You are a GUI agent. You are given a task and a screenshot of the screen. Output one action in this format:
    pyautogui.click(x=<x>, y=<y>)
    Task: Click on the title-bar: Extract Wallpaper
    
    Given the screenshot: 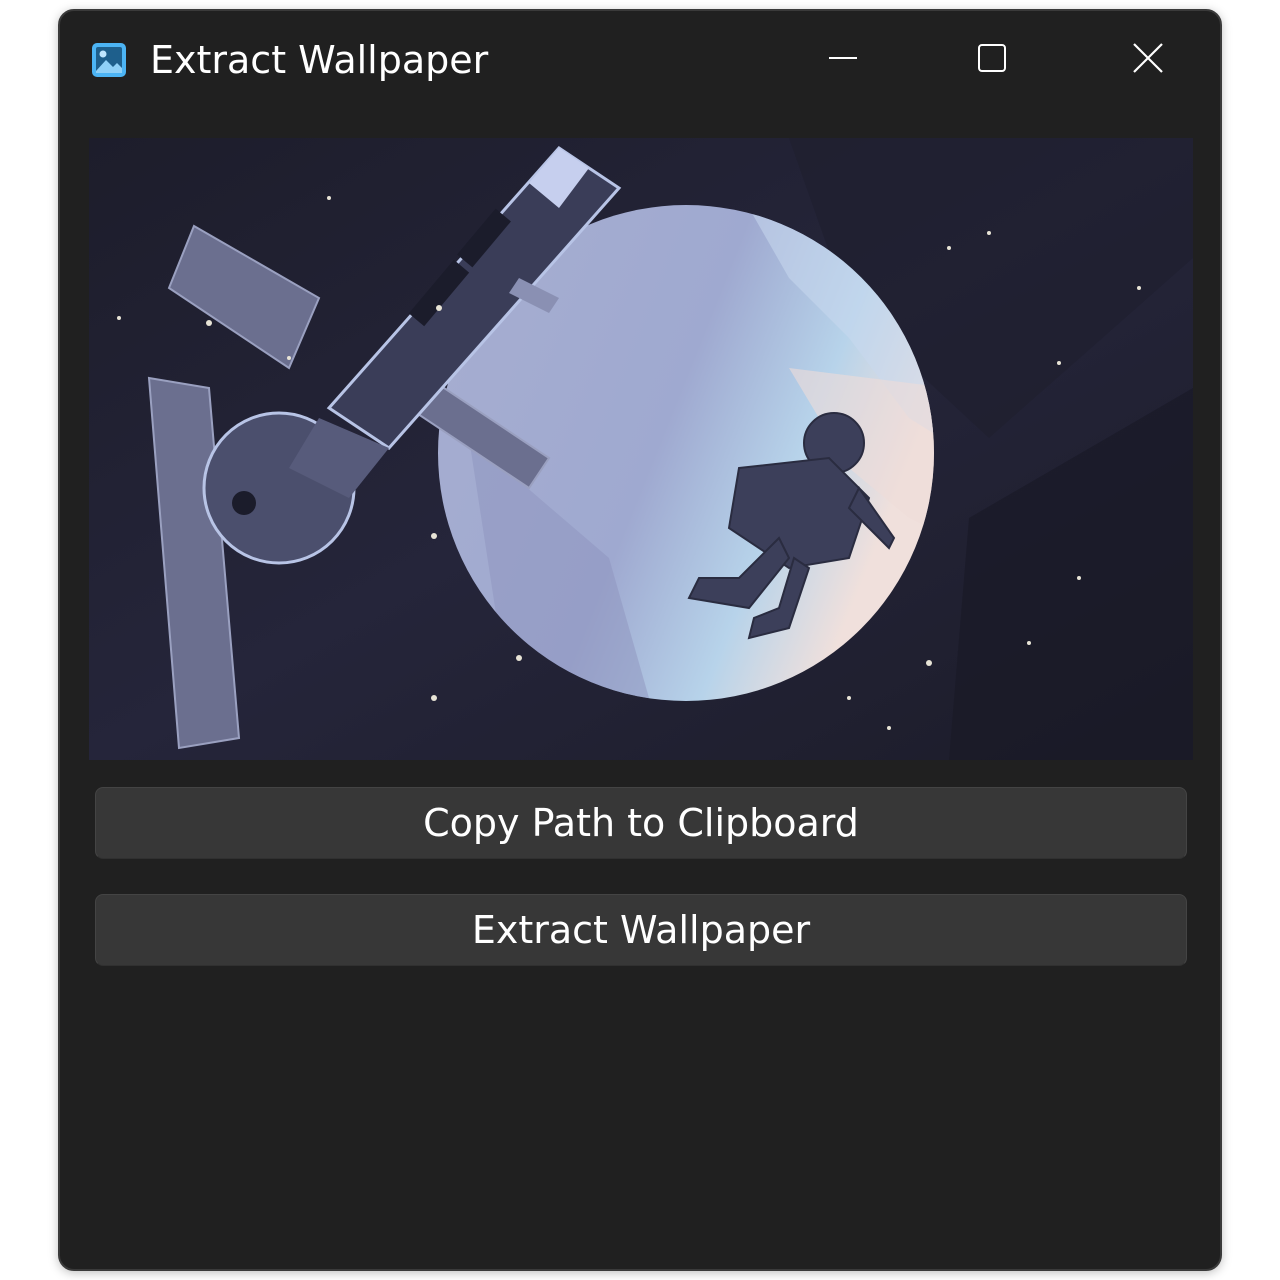 What is the action you would take?
    pyautogui.click(x=640, y=61)
    